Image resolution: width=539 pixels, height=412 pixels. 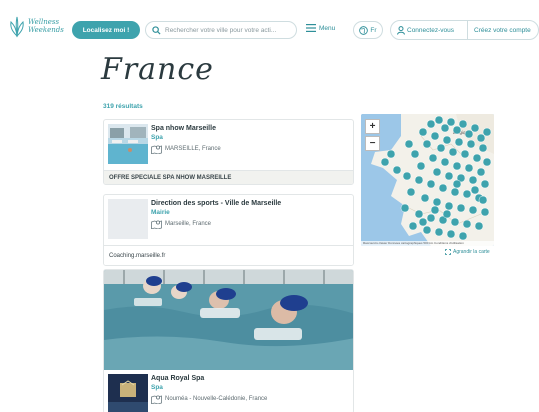 I want to click on login-label: Connectez-vous, so click(x=430, y=30).